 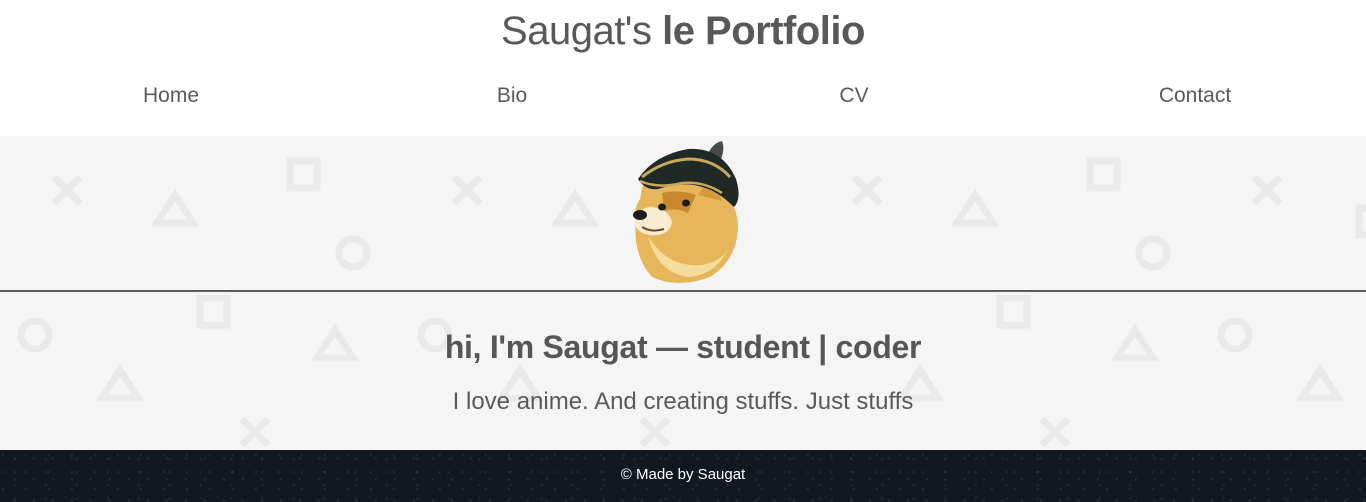 I want to click on nav-item-home: Home, so click(x=171, y=96).